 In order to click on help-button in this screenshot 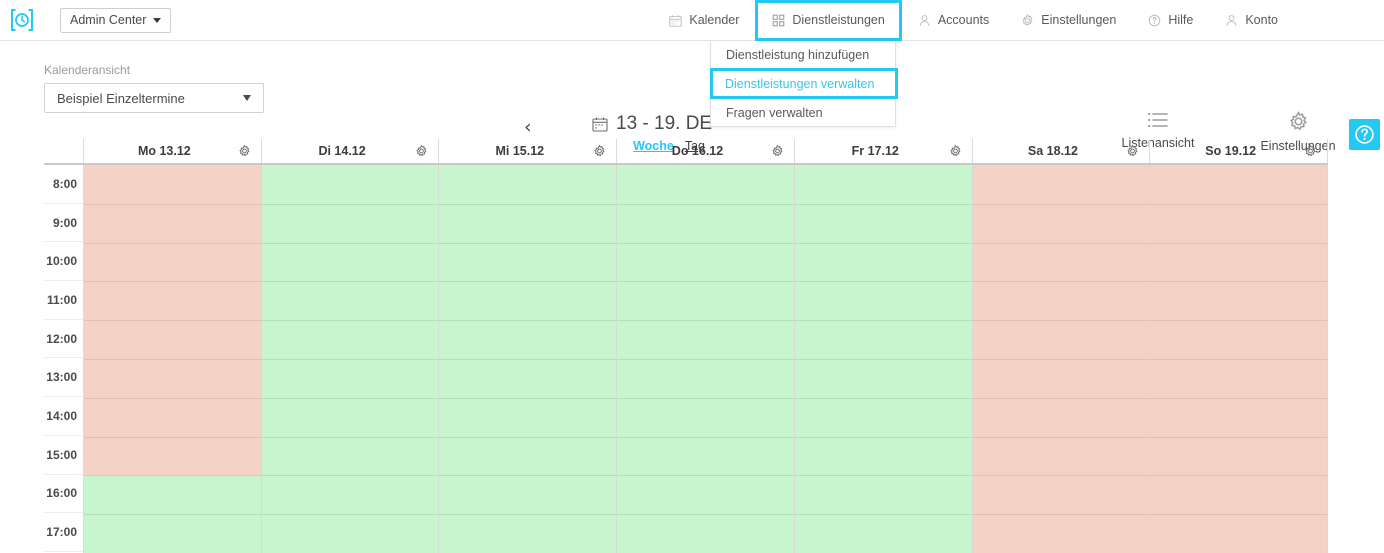, I will do `click(1364, 134)`.